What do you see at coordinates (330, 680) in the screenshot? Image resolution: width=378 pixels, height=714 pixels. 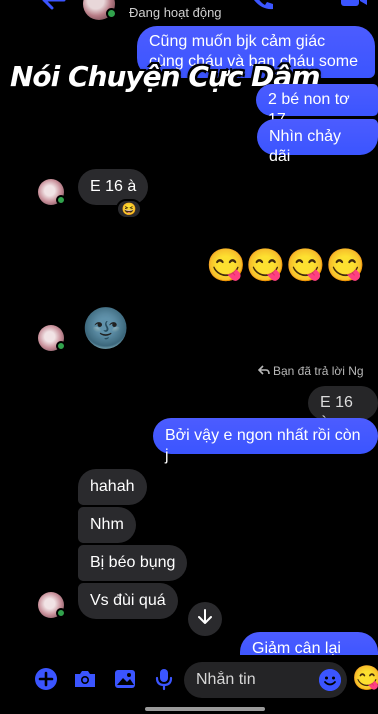 I see `emoji-icon` at bounding box center [330, 680].